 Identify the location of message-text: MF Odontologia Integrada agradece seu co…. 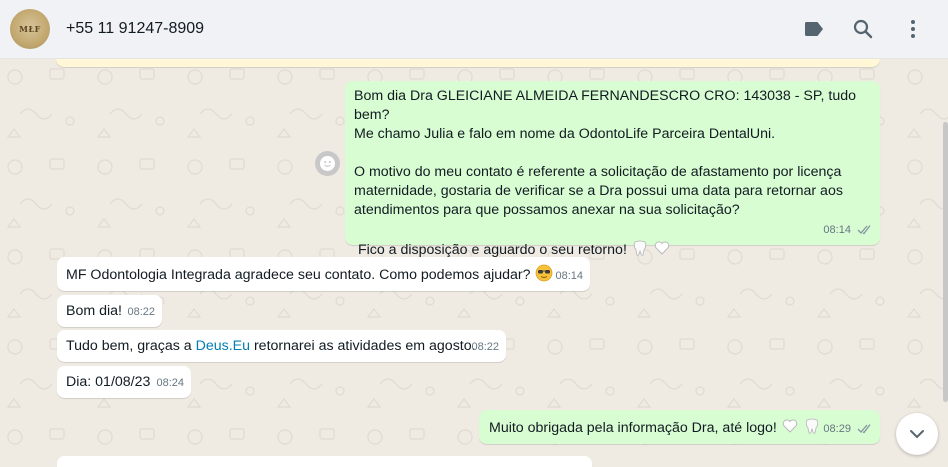
(298, 275).